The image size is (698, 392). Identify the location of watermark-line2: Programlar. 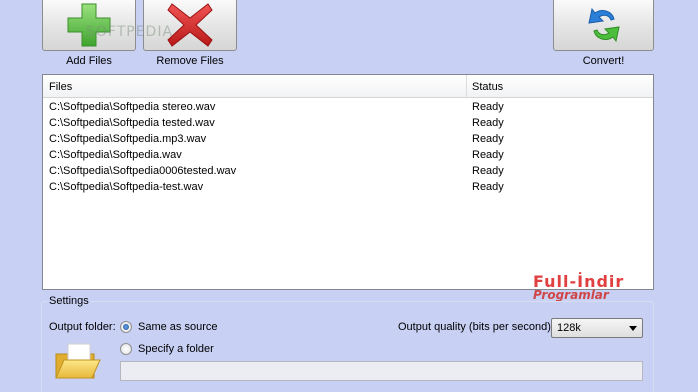
(571, 295).